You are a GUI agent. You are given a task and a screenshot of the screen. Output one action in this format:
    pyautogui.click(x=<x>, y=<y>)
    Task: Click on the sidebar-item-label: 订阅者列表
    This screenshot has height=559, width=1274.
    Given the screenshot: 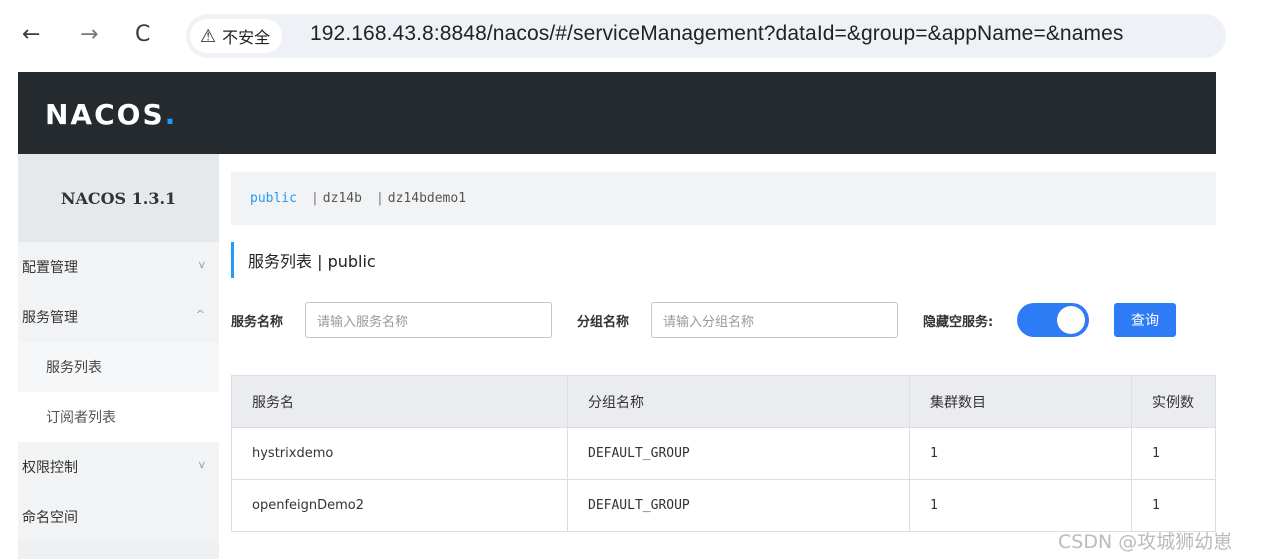 What is the action you would take?
    pyautogui.click(x=81, y=418)
    